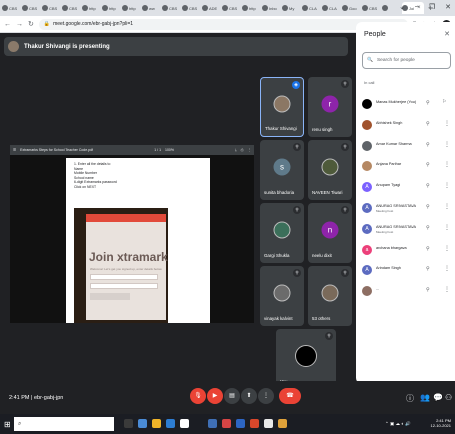  What do you see at coordinates (198, 396) in the screenshot?
I see `mic-off-button: 🎙` at bounding box center [198, 396].